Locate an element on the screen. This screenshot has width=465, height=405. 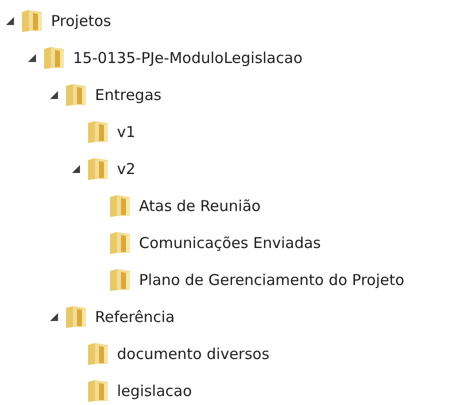
tree-item: Referência is located at coordinates (135, 317).